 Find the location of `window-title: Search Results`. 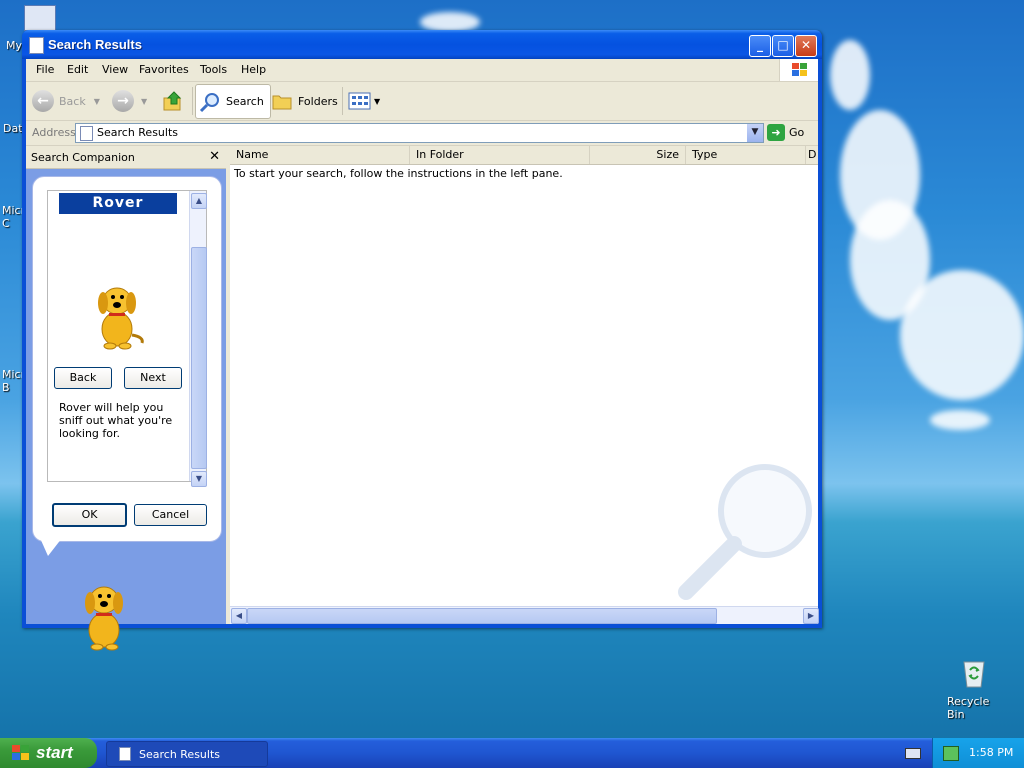

window-title: Search Results is located at coordinates (95, 44).